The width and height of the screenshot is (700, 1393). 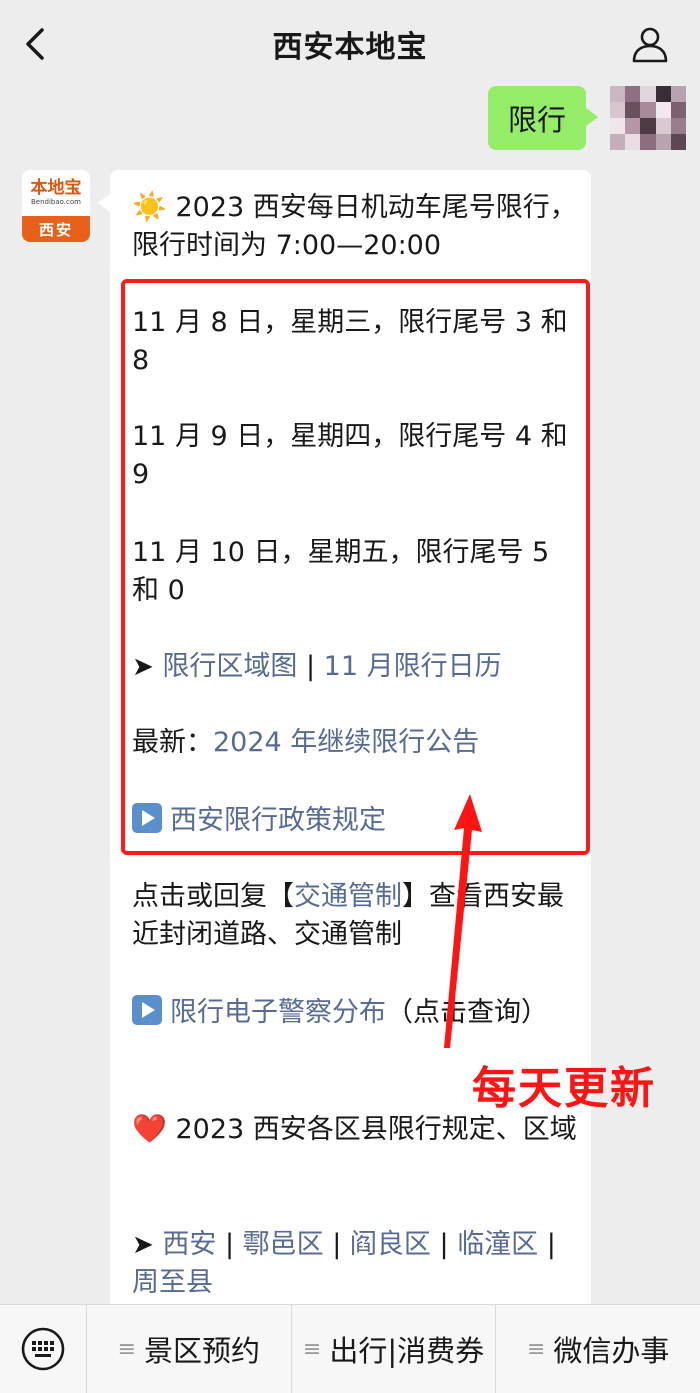 I want to click on intro-paragraph: ☀️ 2023 西安每日机动车尾号限行，限行时间为 7:00—20:00, so click(x=357, y=226).